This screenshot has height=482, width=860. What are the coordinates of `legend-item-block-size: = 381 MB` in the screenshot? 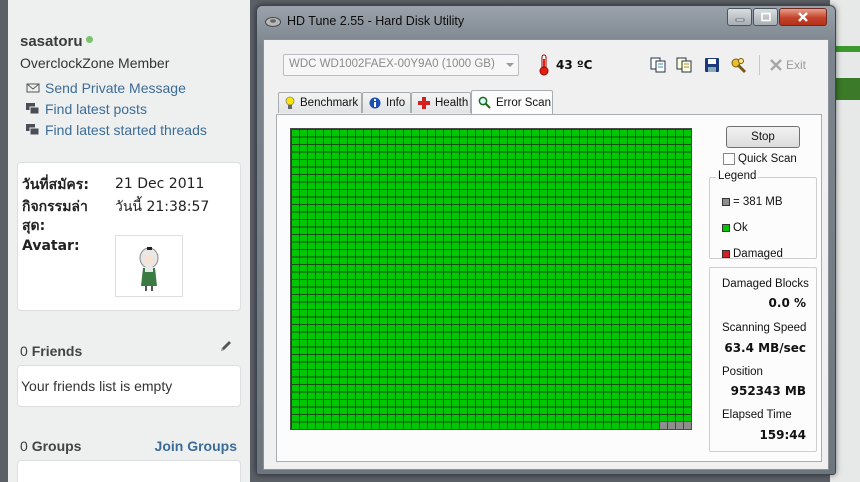 It's located at (752, 202).